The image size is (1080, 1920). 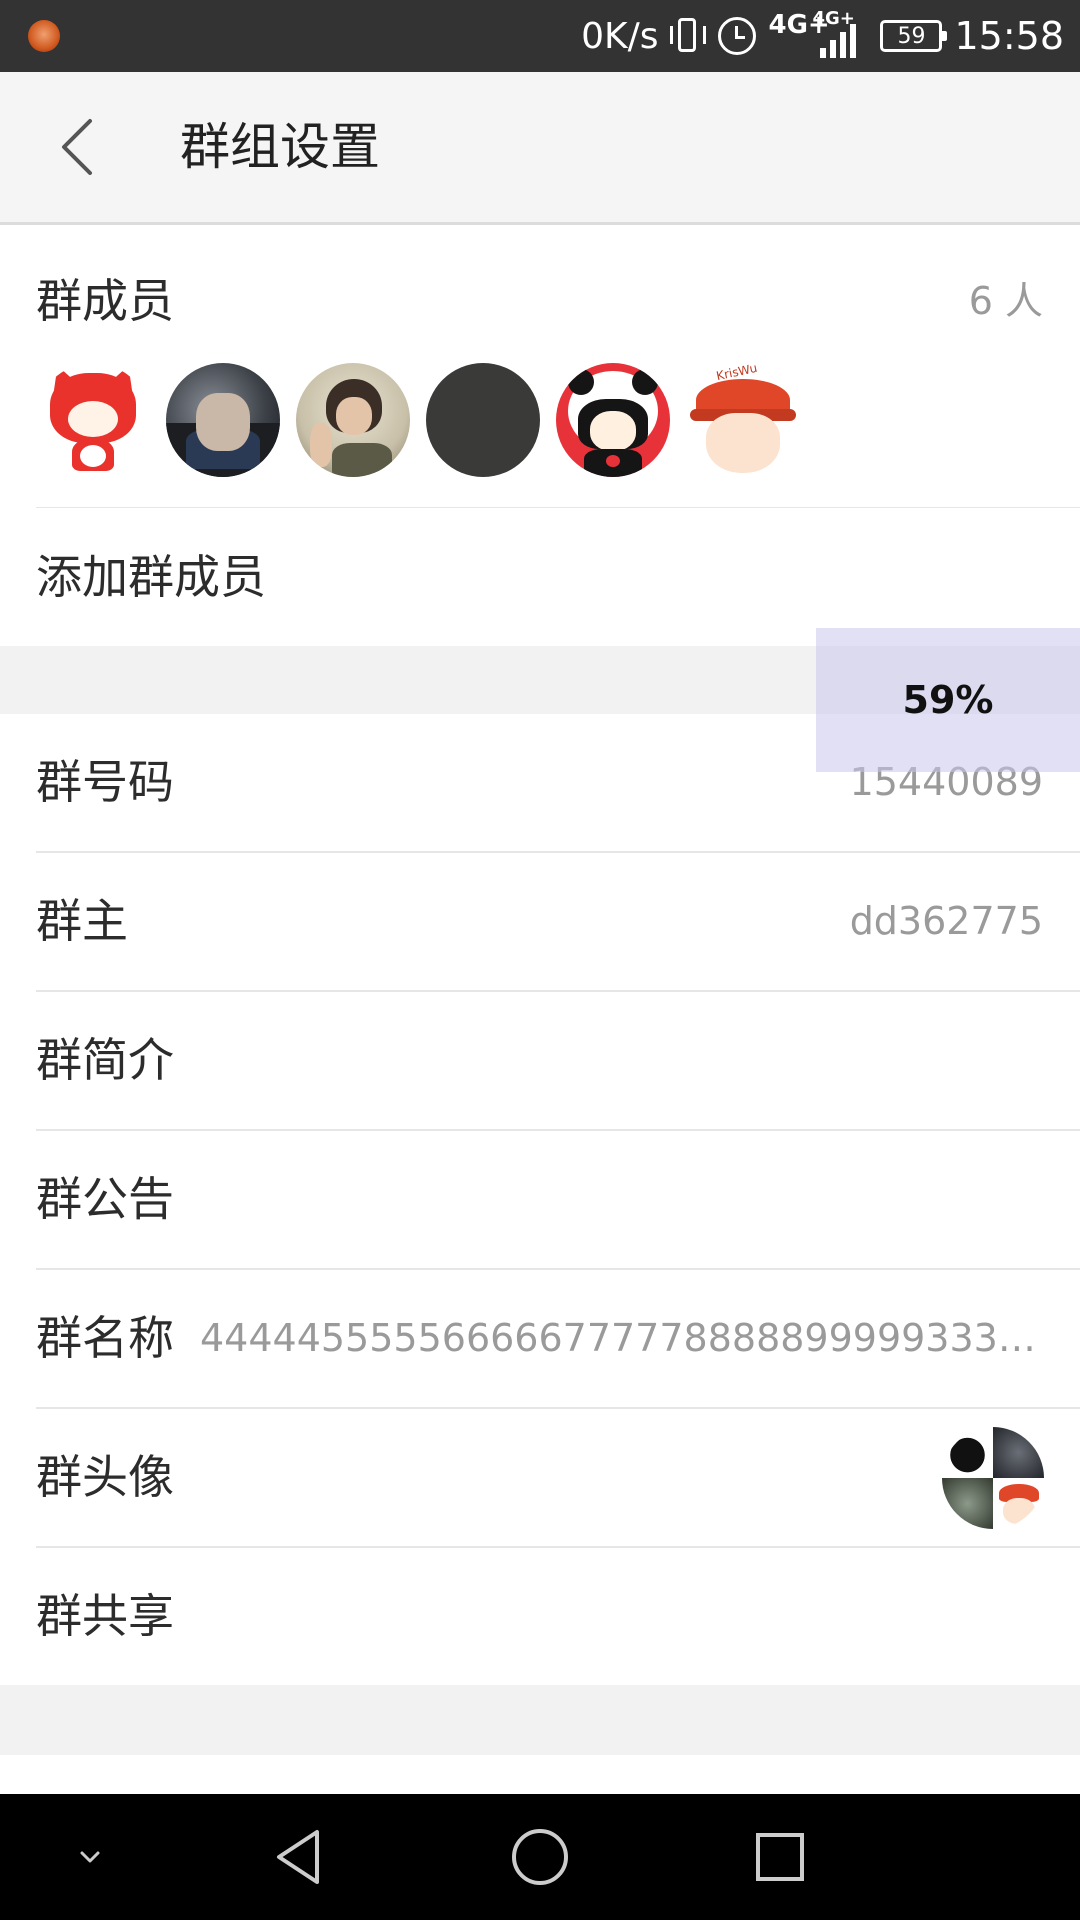 I want to click on member-avatar-dark, so click(x=483, y=420).